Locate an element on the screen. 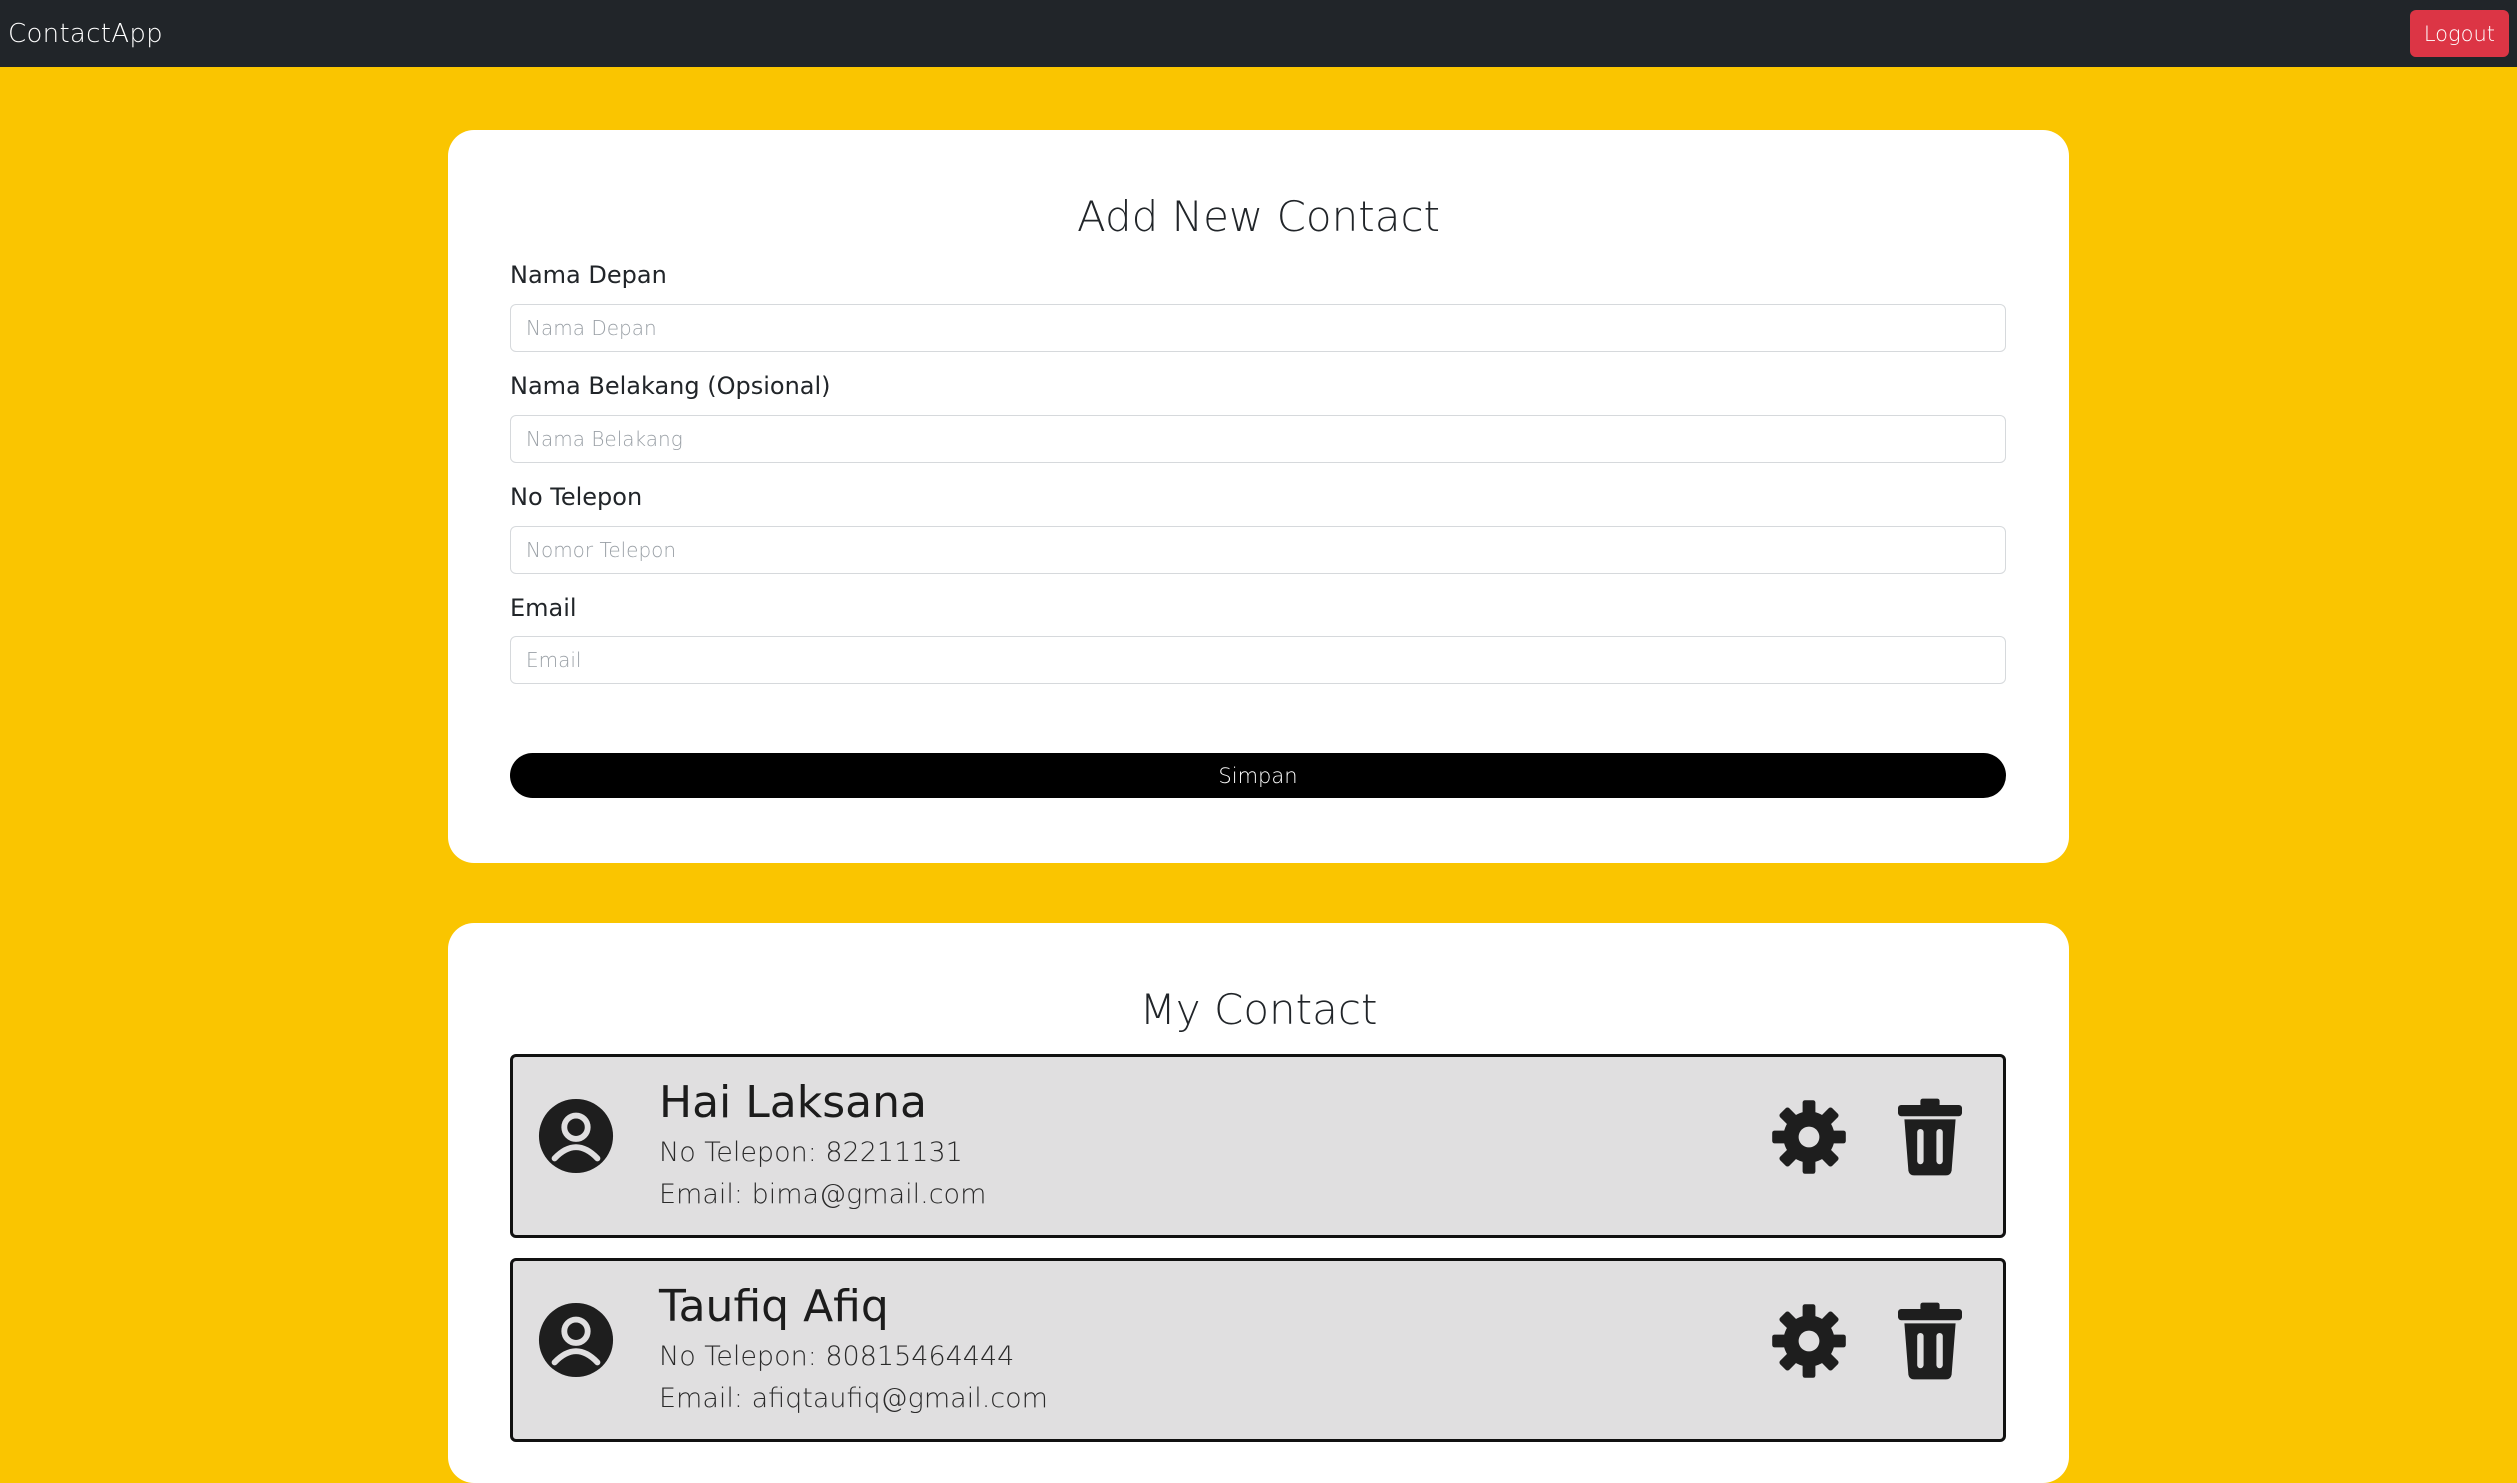  contact-email: Email: afiqtaufiq@gmail.com is located at coordinates (853, 1398).